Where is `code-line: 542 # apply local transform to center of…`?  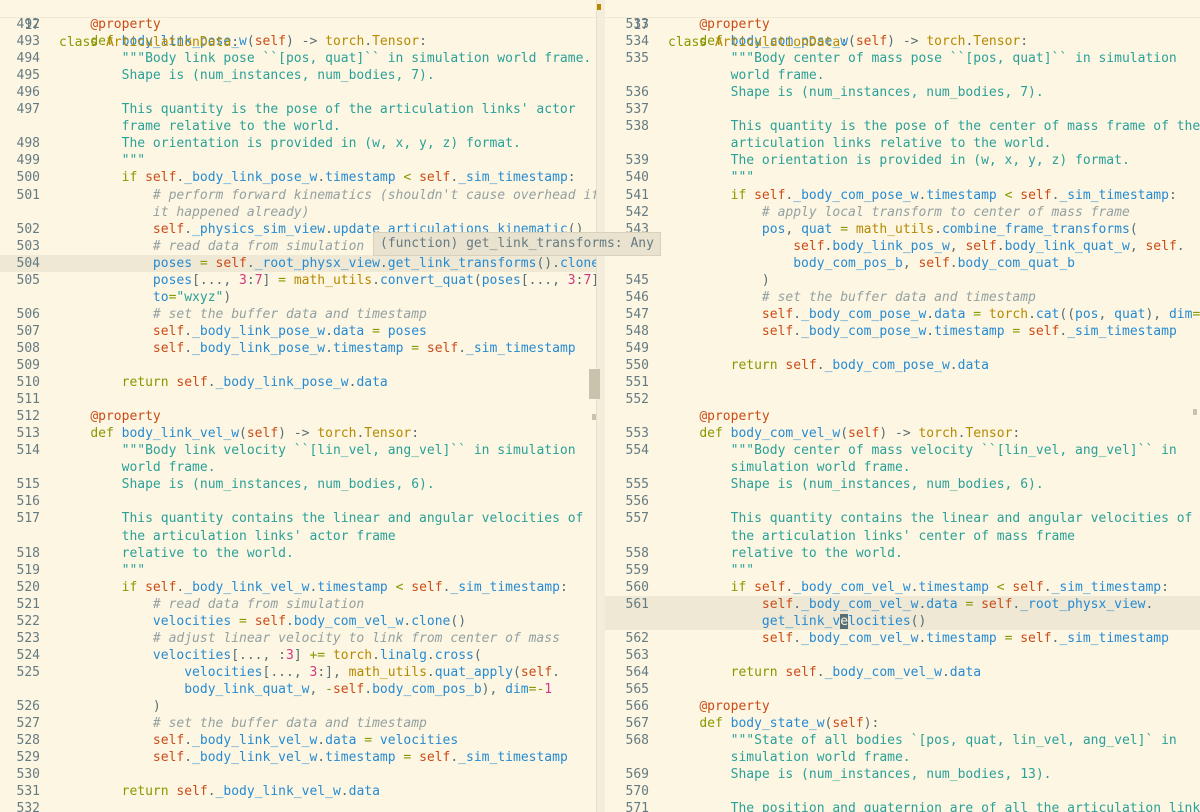 code-line: 542 # apply local transform to center of… is located at coordinates (902, 212).